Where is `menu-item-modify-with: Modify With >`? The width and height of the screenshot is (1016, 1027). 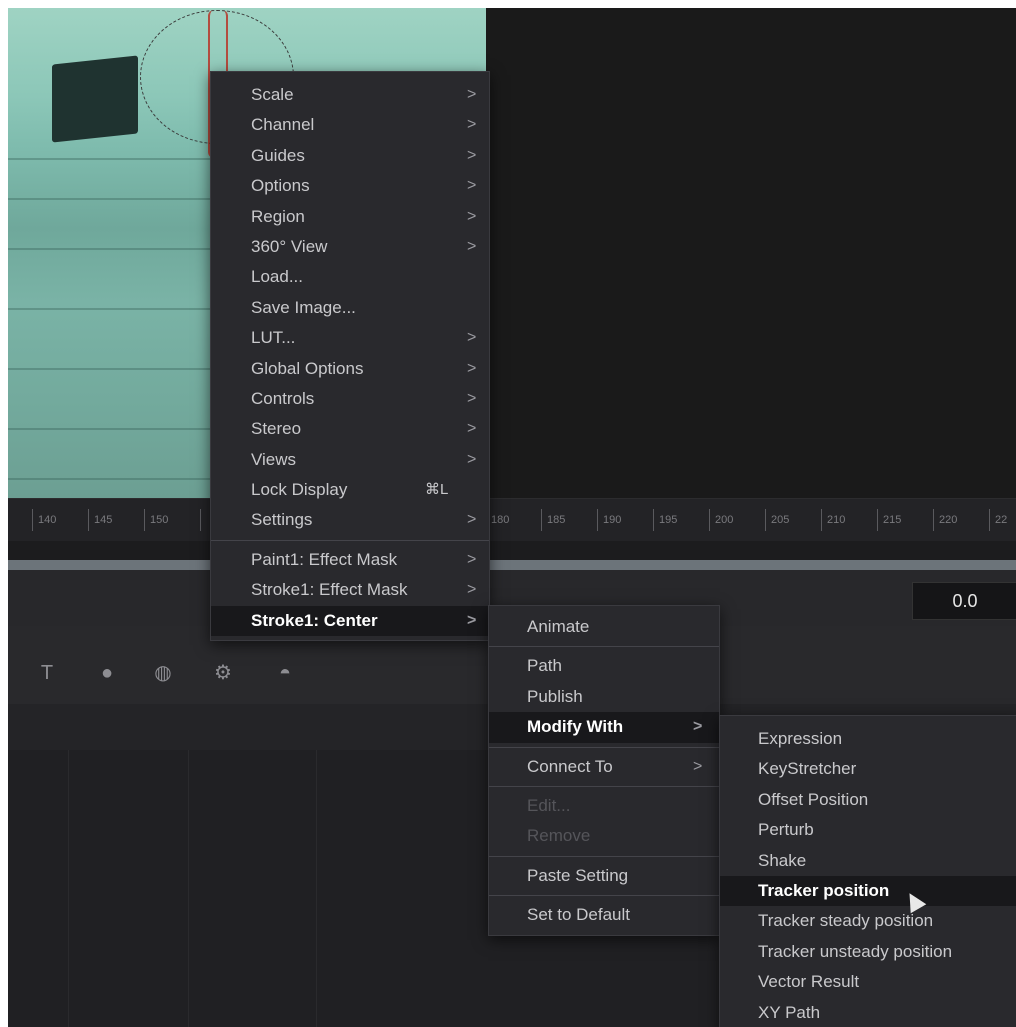 menu-item-modify-with: Modify With > is located at coordinates (604, 727).